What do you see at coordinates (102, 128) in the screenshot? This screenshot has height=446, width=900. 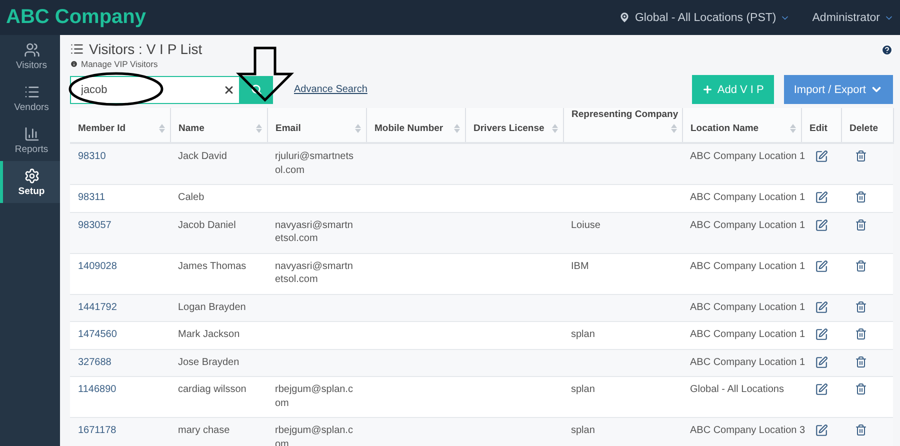 I see `column-header: Member Id` at bounding box center [102, 128].